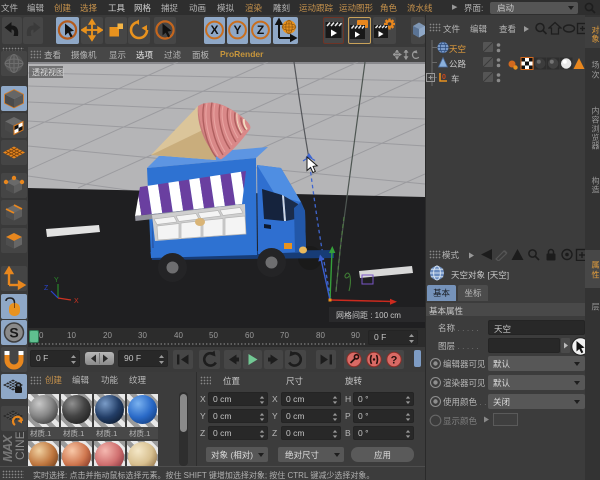  I want to click on svg-text: 网格间距 : 100 cm, so click(368, 315).